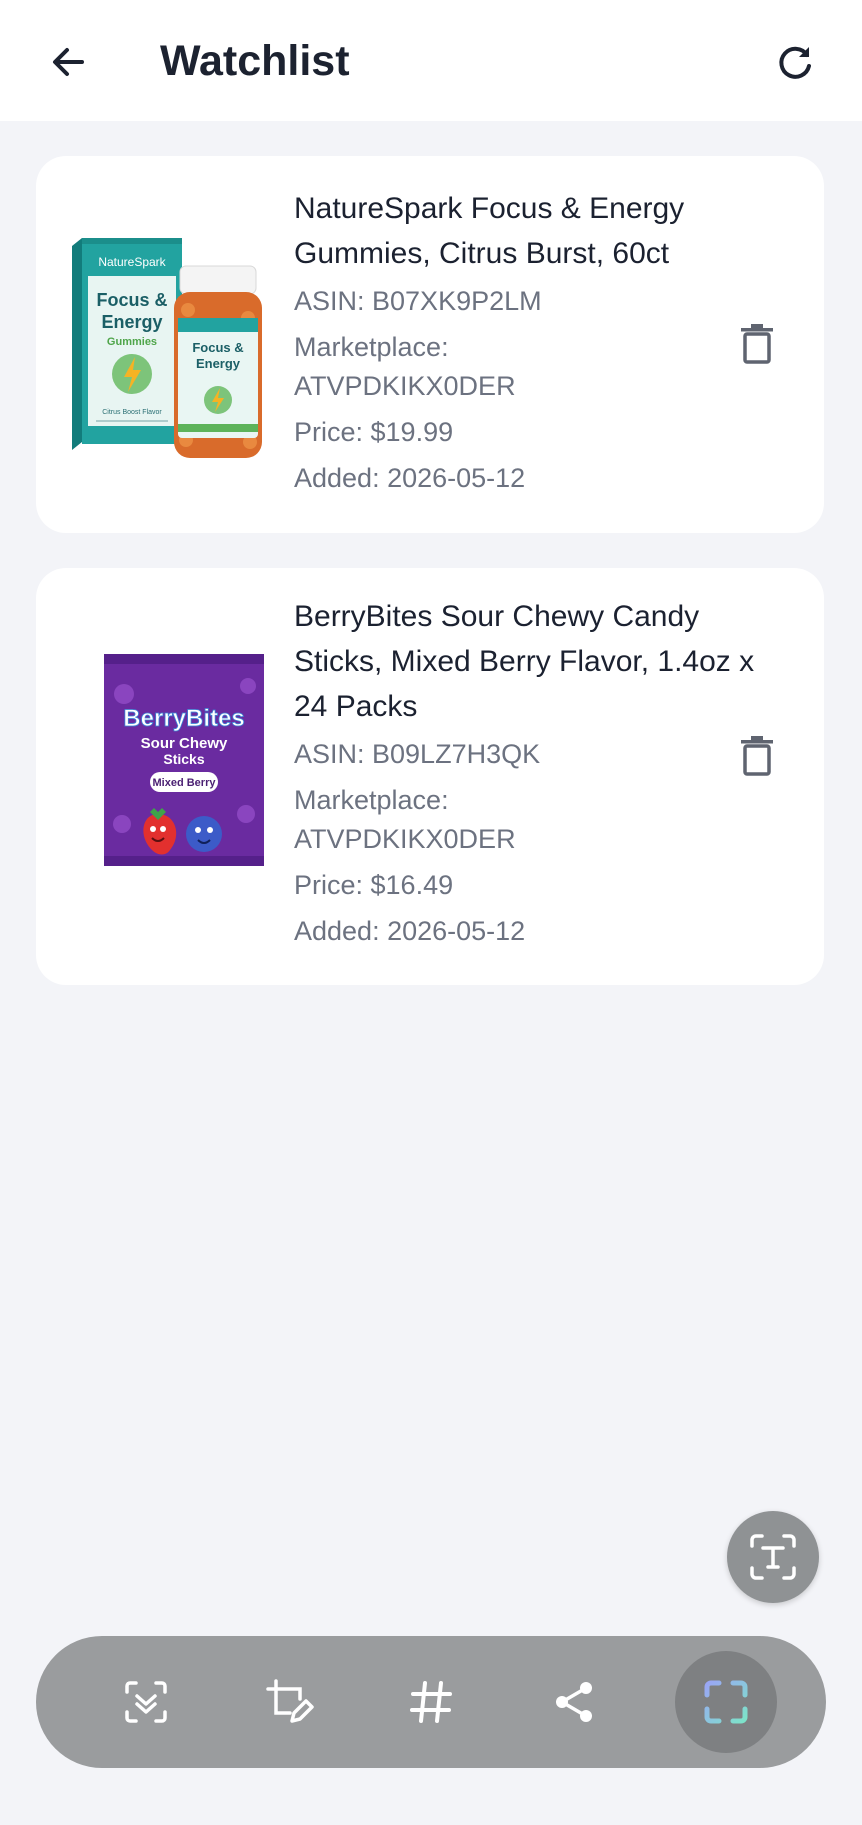  I want to click on screenshot-frame-icon, so click(726, 1702).